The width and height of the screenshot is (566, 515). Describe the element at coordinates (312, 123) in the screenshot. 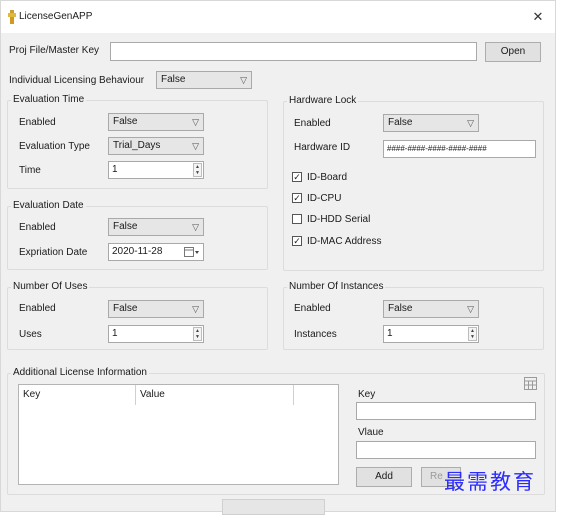

I see `hw-enabled-label: Enabled` at that location.